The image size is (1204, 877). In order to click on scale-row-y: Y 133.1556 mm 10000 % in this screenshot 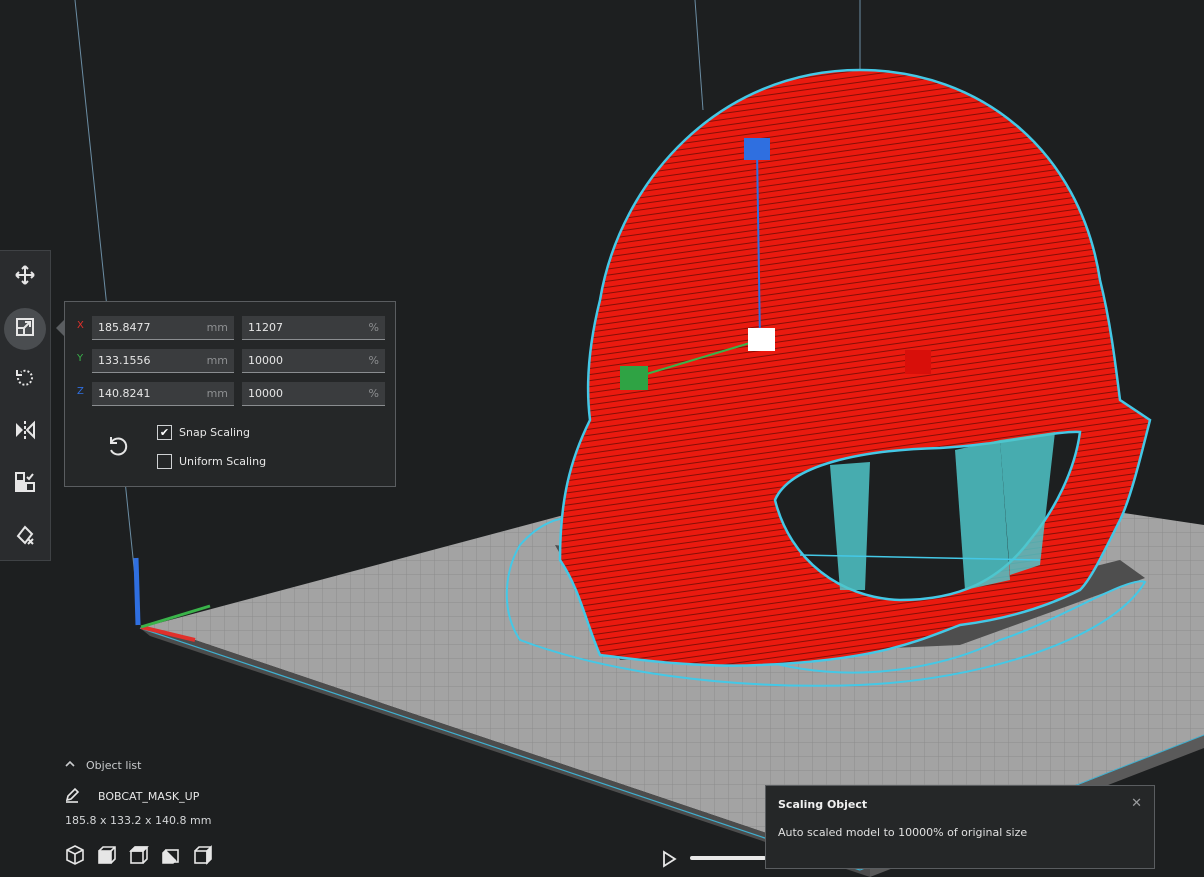, I will do `click(232, 361)`.